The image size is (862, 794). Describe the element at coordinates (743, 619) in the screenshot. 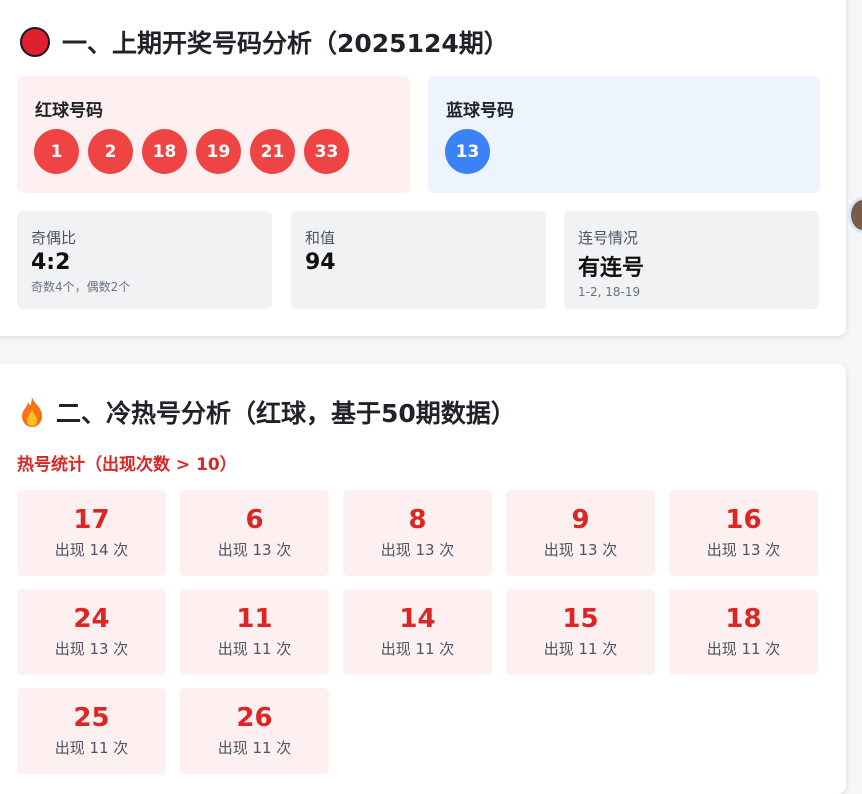

I see `hot-number: 18` at that location.